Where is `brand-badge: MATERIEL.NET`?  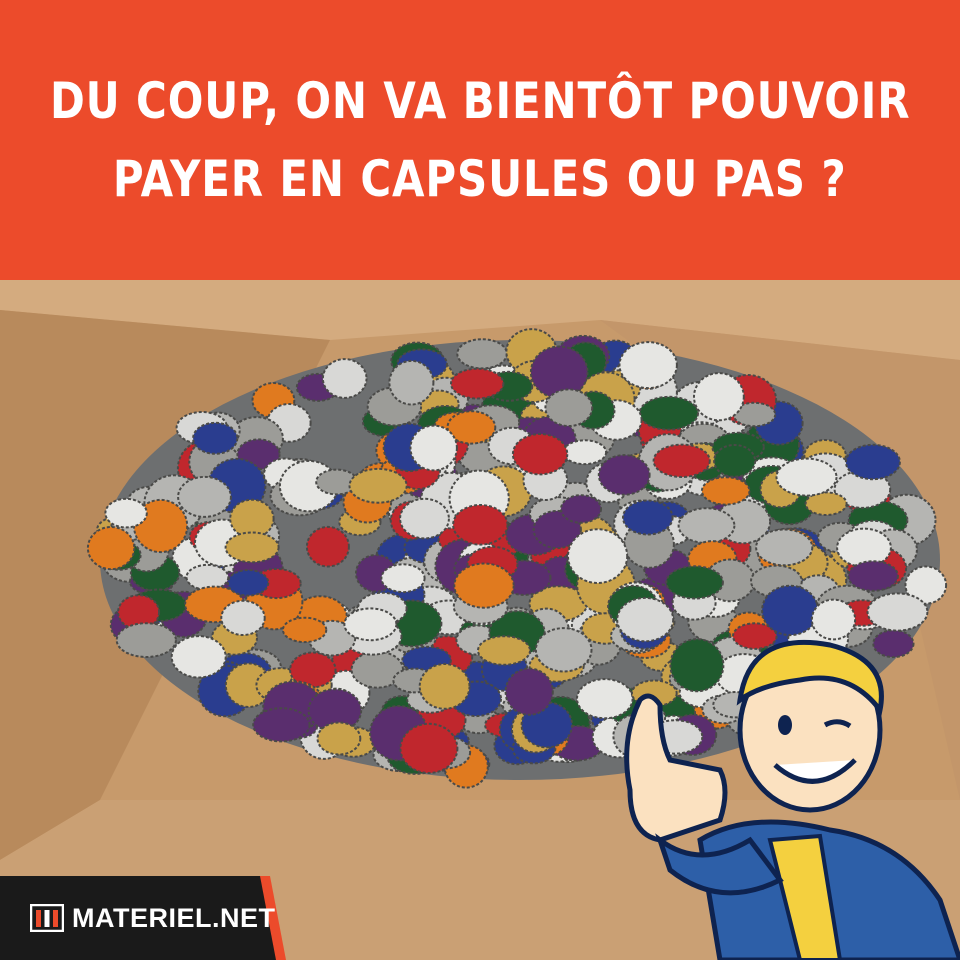
brand-badge: MATERIEL.NET is located at coordinates (143, 918).